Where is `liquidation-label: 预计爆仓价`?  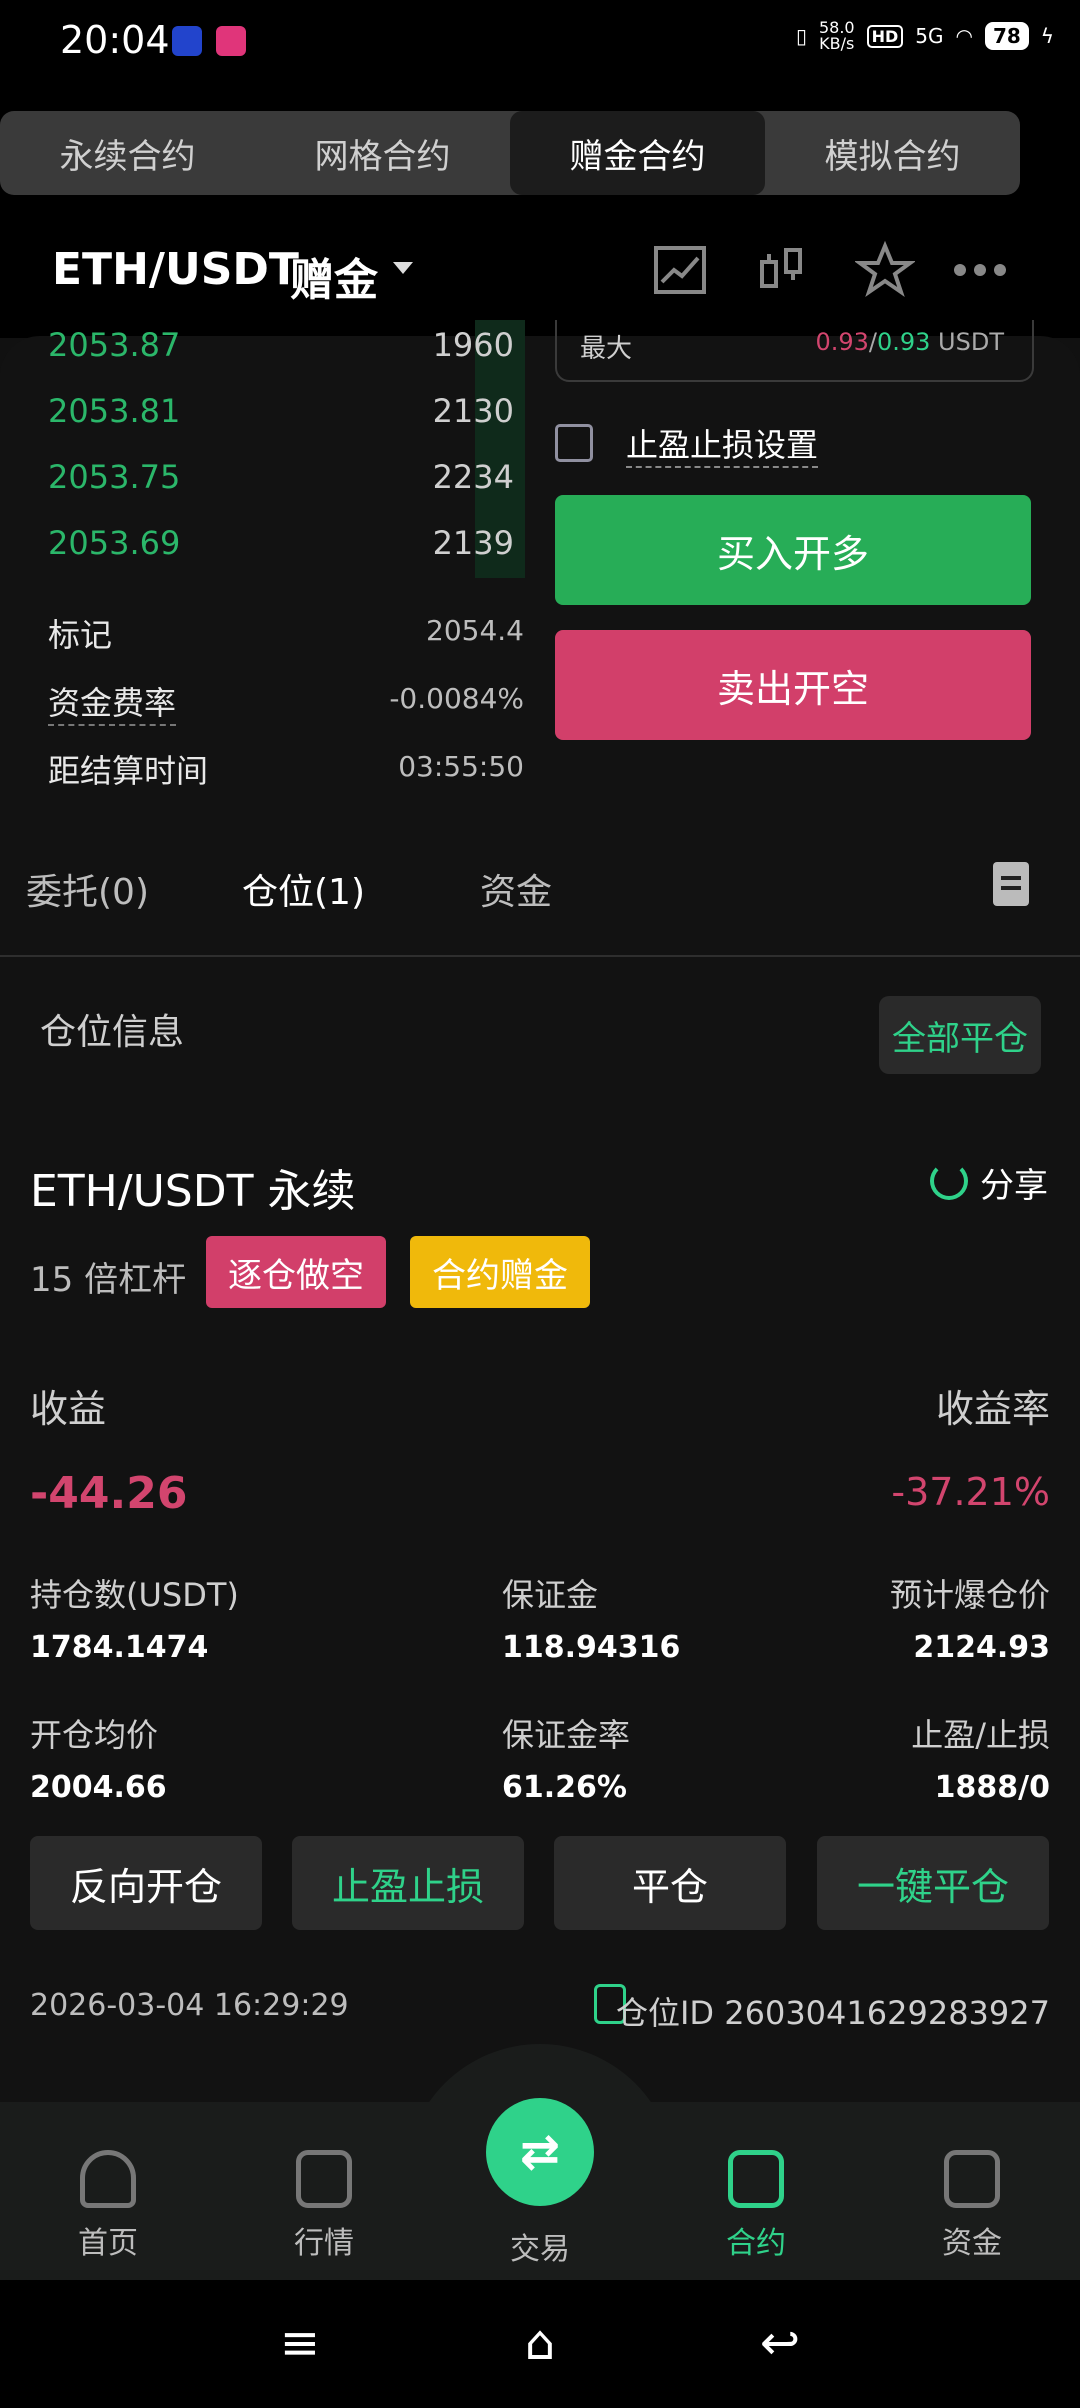
liquidation-label: 预计爆仓价 is located at coordinates (969, 1595).